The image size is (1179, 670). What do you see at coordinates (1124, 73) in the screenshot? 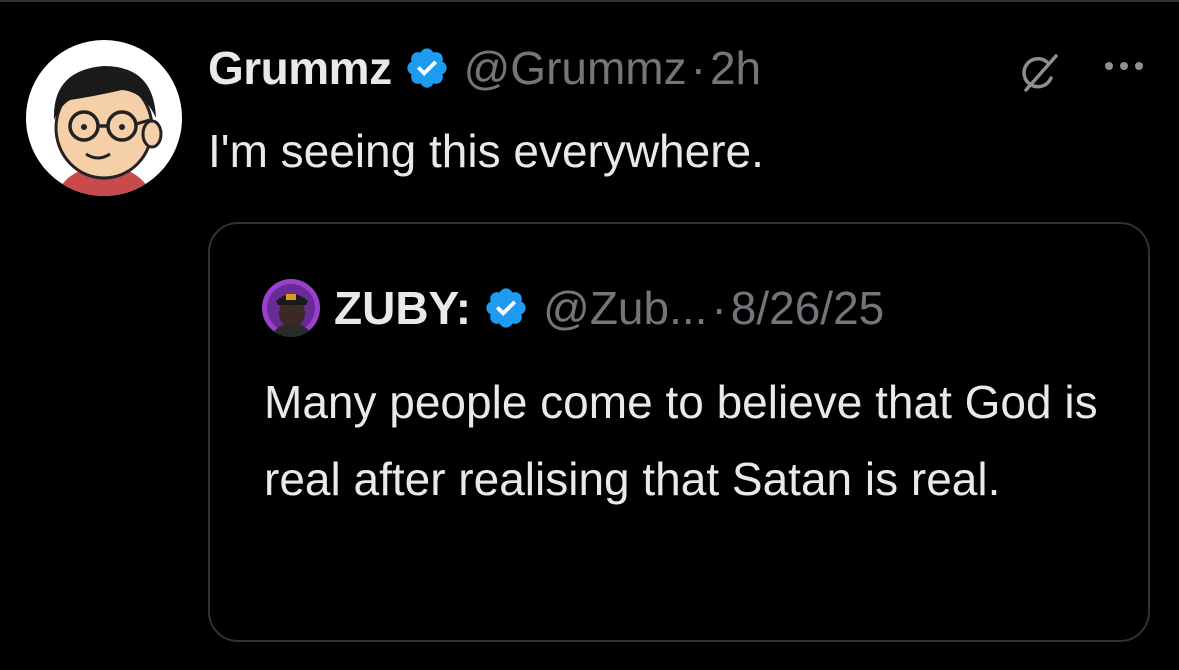
I see `more-options-icon` at bounding box center [1124, 73].